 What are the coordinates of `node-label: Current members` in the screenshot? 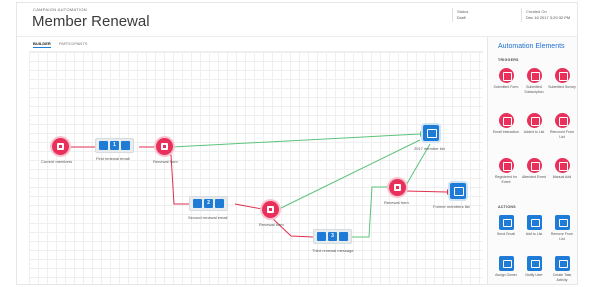 It's located at (57, 161).